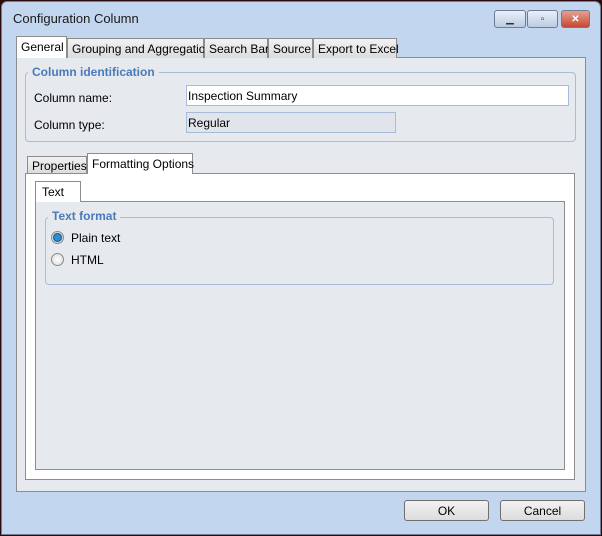 The width and height of the screenshot is (602, 536). What do you see at coordinates (73, 98) in the screenshot?
I see `column-name-label: Column name:` at bounding box center [73, 98].